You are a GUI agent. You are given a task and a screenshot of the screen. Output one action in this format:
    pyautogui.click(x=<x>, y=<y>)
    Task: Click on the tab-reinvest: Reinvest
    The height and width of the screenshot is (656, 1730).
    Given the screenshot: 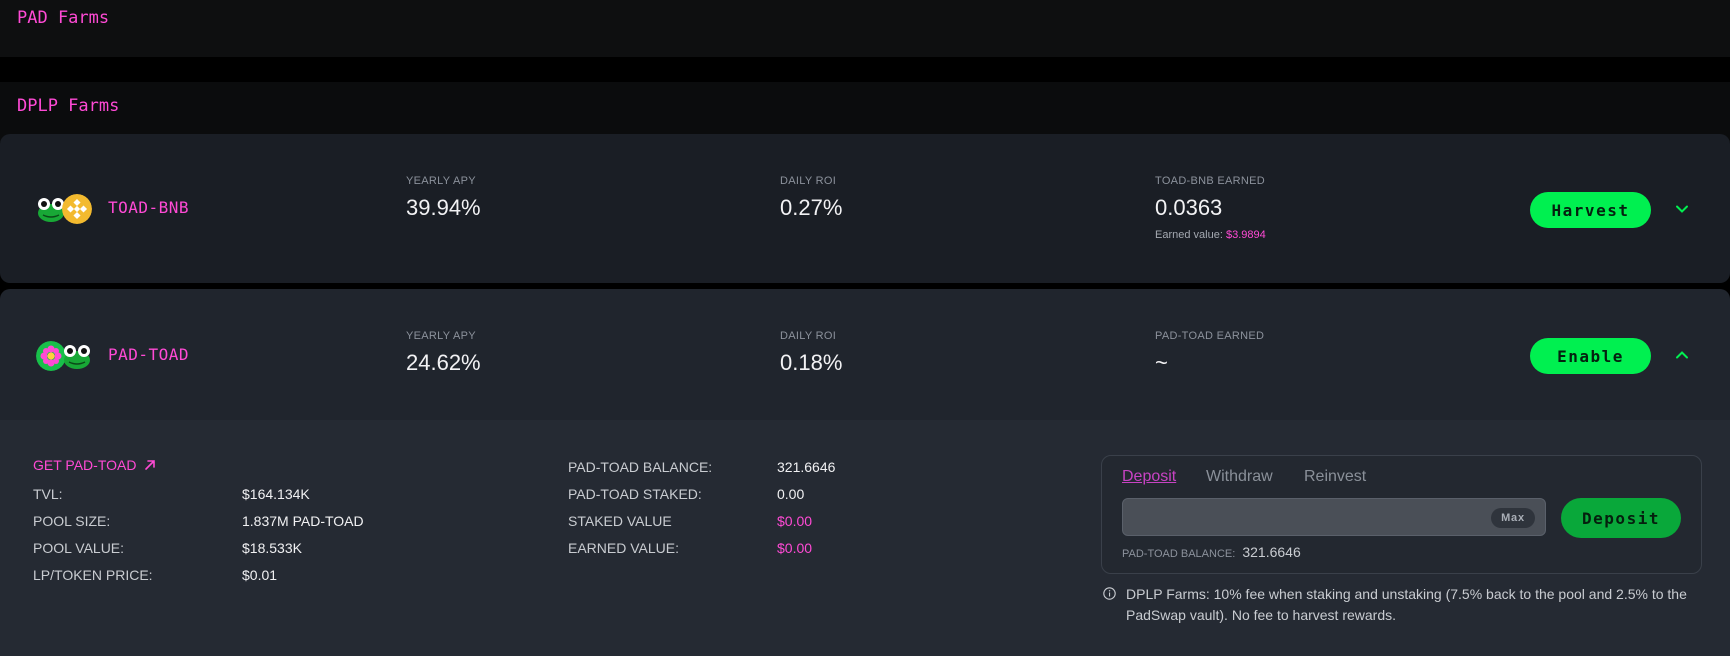 What is the action you would take?
    pyautogui.click(x=1335, y=477)
    